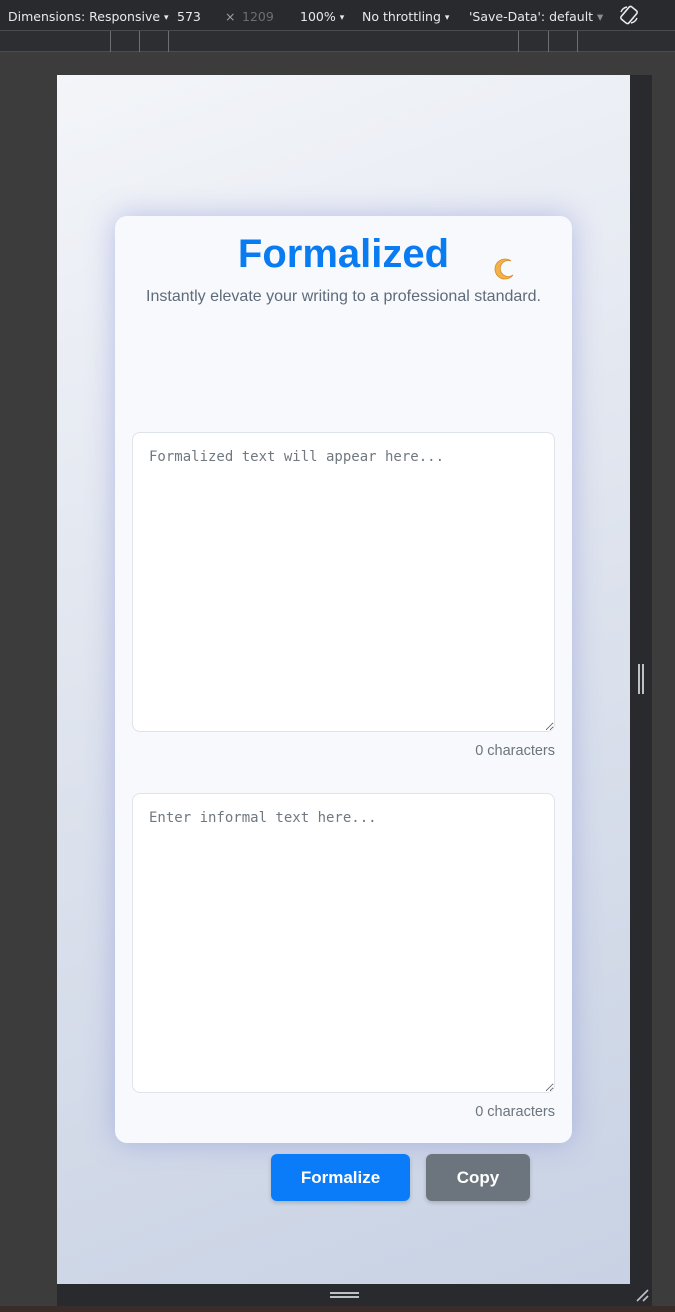  Describe the element at coordinates (344, 1295) in the screenshot. I see `vertical-resize-handle` at that location.